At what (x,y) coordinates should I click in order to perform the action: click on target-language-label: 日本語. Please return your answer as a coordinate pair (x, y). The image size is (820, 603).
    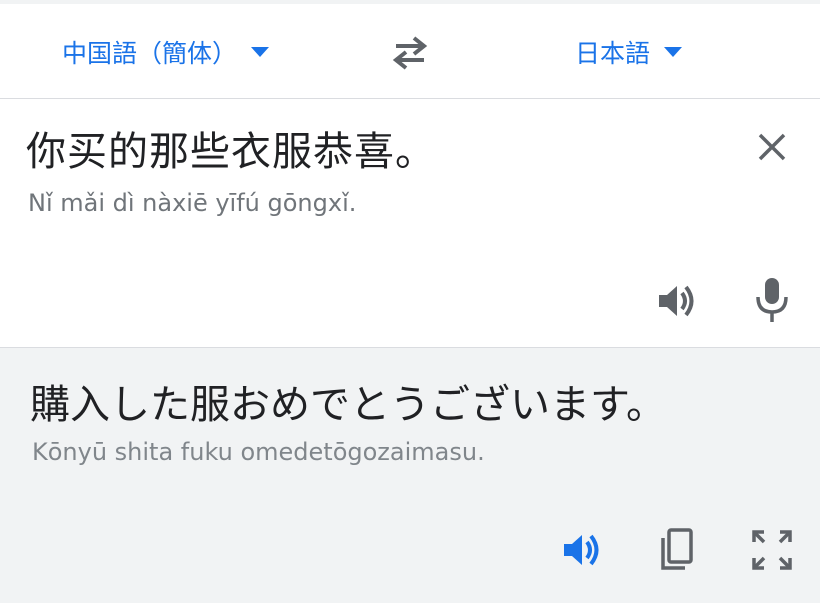
    Looking at the image, I should click on (613, 53).